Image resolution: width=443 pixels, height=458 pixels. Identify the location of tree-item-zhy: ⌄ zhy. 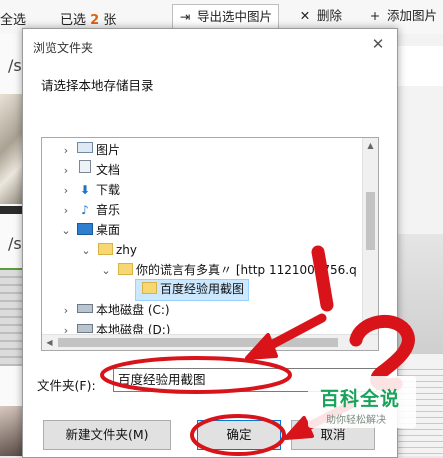
(108, 250).